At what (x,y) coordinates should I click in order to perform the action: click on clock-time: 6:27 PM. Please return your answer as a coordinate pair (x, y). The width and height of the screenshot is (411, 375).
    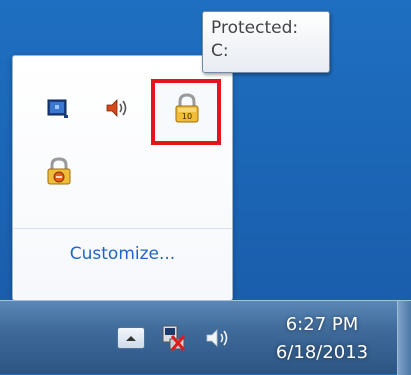
    Looking at the image, I should click on (322, 324).